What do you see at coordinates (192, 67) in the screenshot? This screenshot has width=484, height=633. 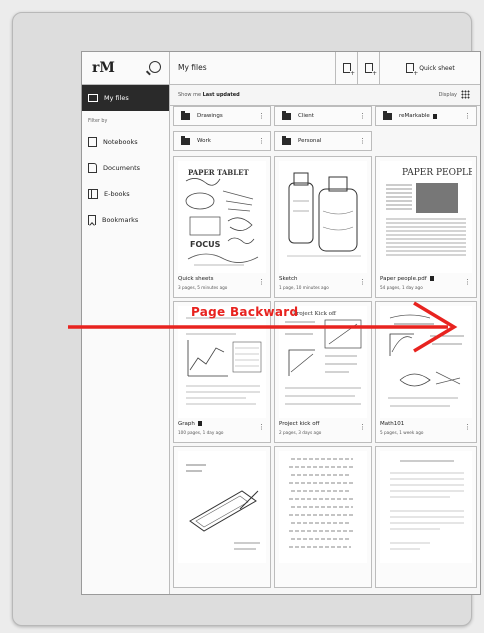 I see `page-title: My files` at bounding box center [192, 67].